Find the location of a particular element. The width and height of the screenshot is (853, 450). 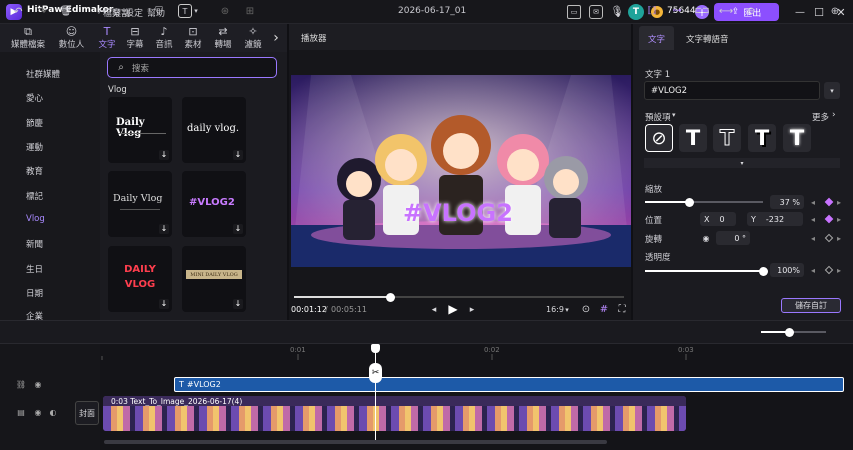

tab-text: T 文字 is located at coordinates (107, 38).